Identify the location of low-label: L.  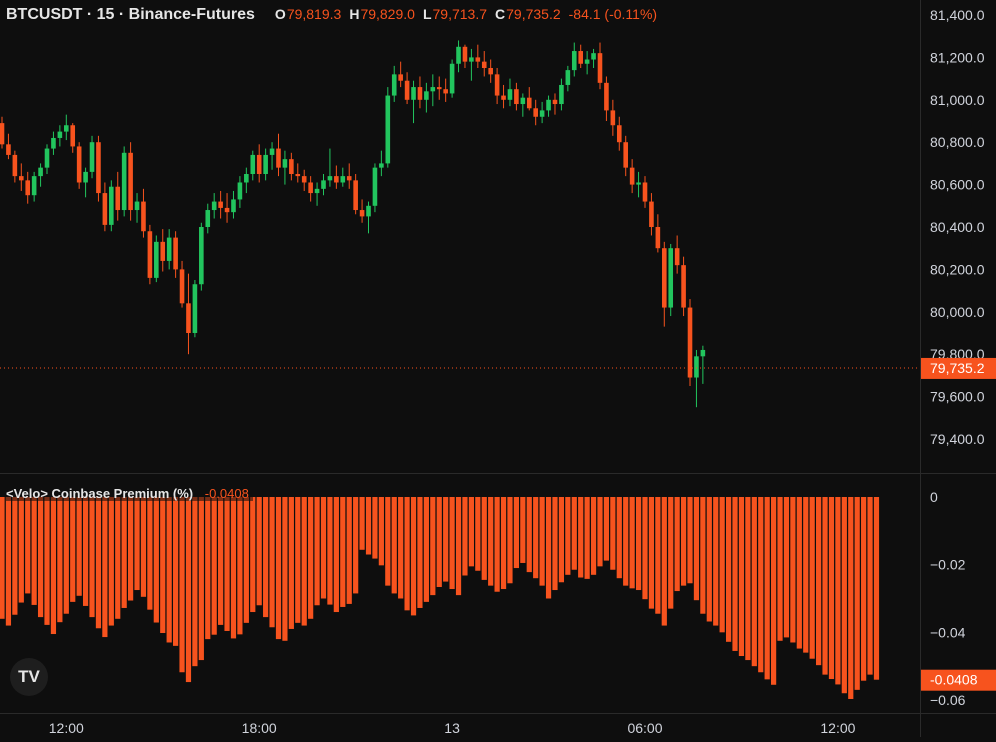
(427, 14).